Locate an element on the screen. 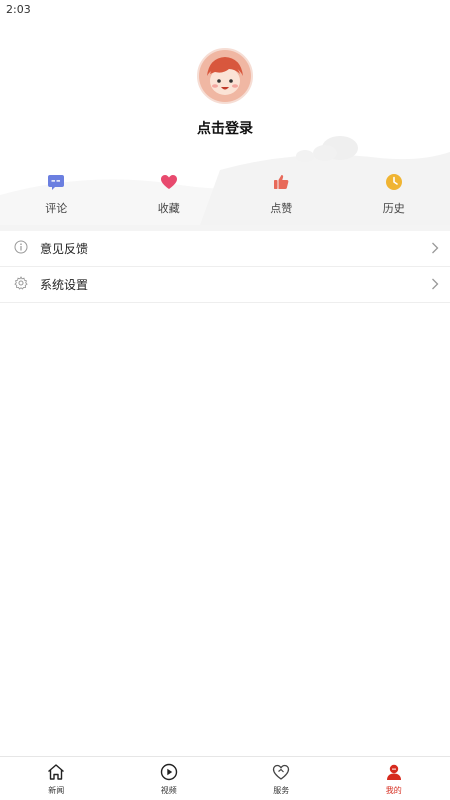 This screenshot has width=450, height=800. quick-action-history: 历史 is located at coordinates (394, 195).